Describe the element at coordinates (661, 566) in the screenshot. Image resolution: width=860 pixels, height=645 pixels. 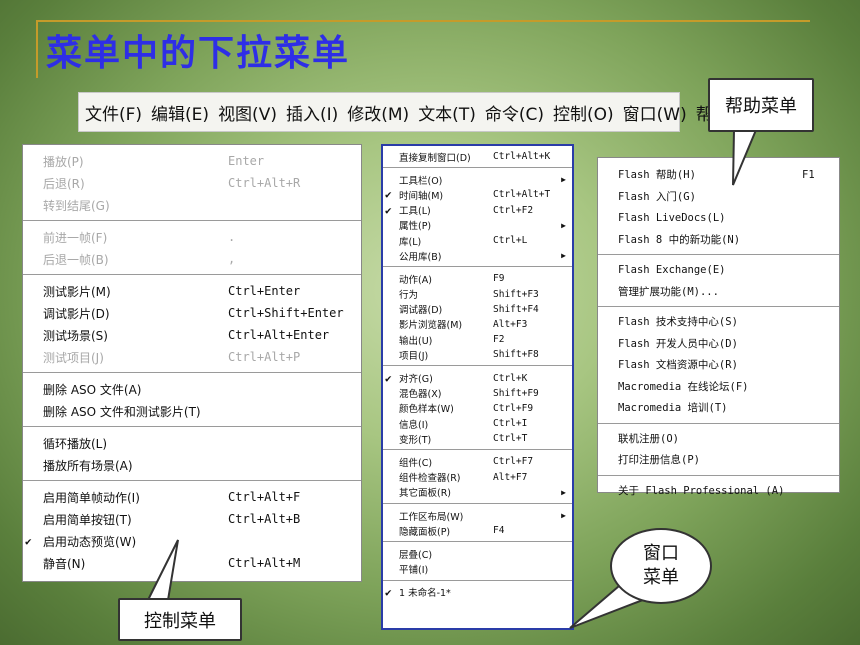
I see `window-menu-callout: 窗口 菜单` at that location.